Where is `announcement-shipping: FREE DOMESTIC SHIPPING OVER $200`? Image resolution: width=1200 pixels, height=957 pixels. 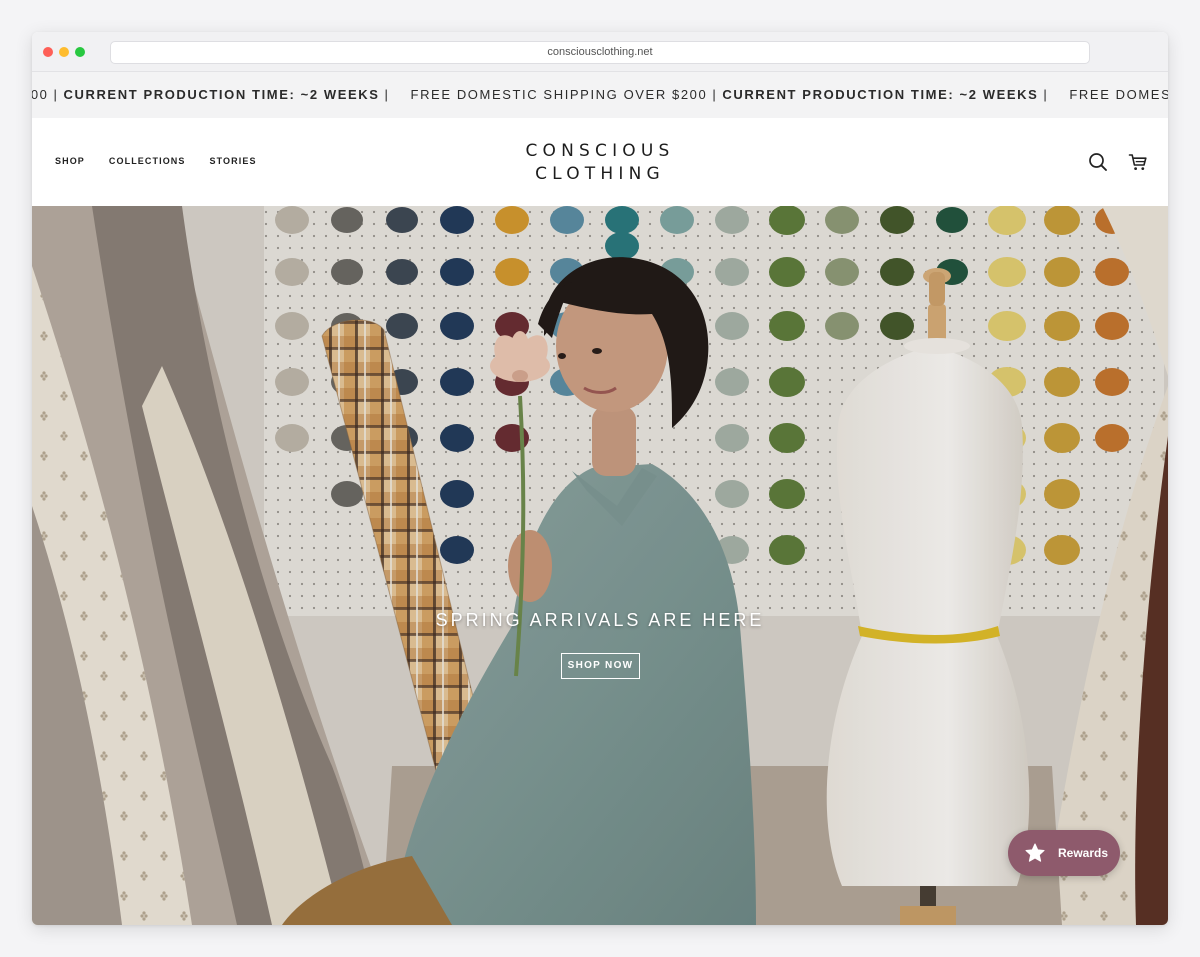
announcement-shipping: FREE DOMESTIC SHIPPING OVER $200 is located at coordinates (559, 94).